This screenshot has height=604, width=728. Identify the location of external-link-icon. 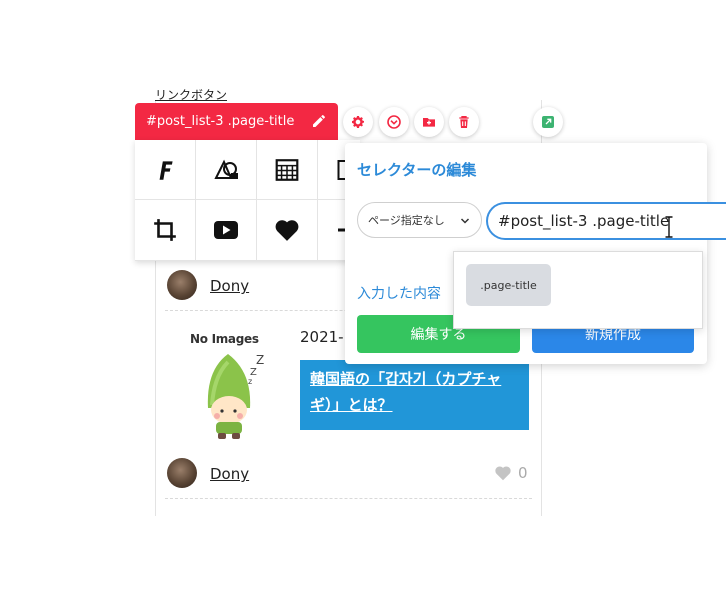
(548, 122).